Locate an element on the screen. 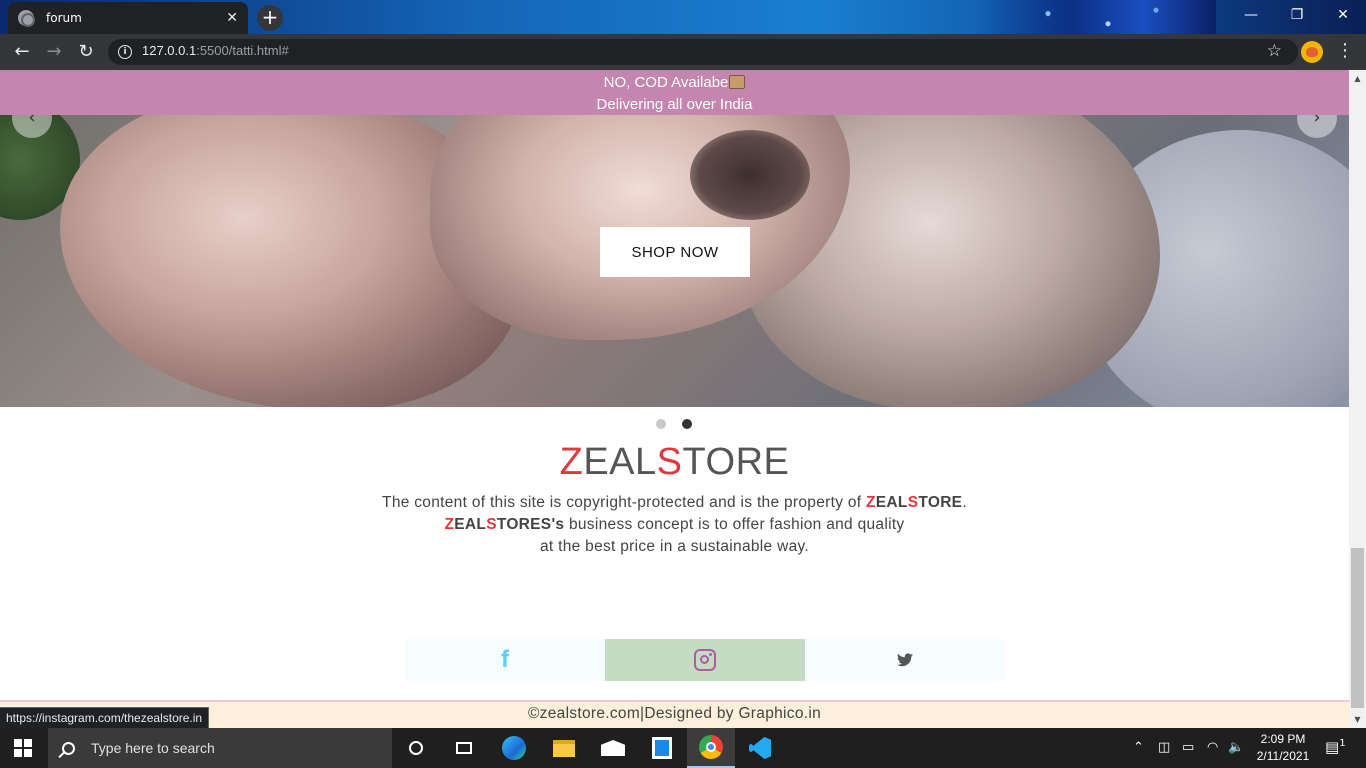  cortana-icon is located at coordinates (416, 748).